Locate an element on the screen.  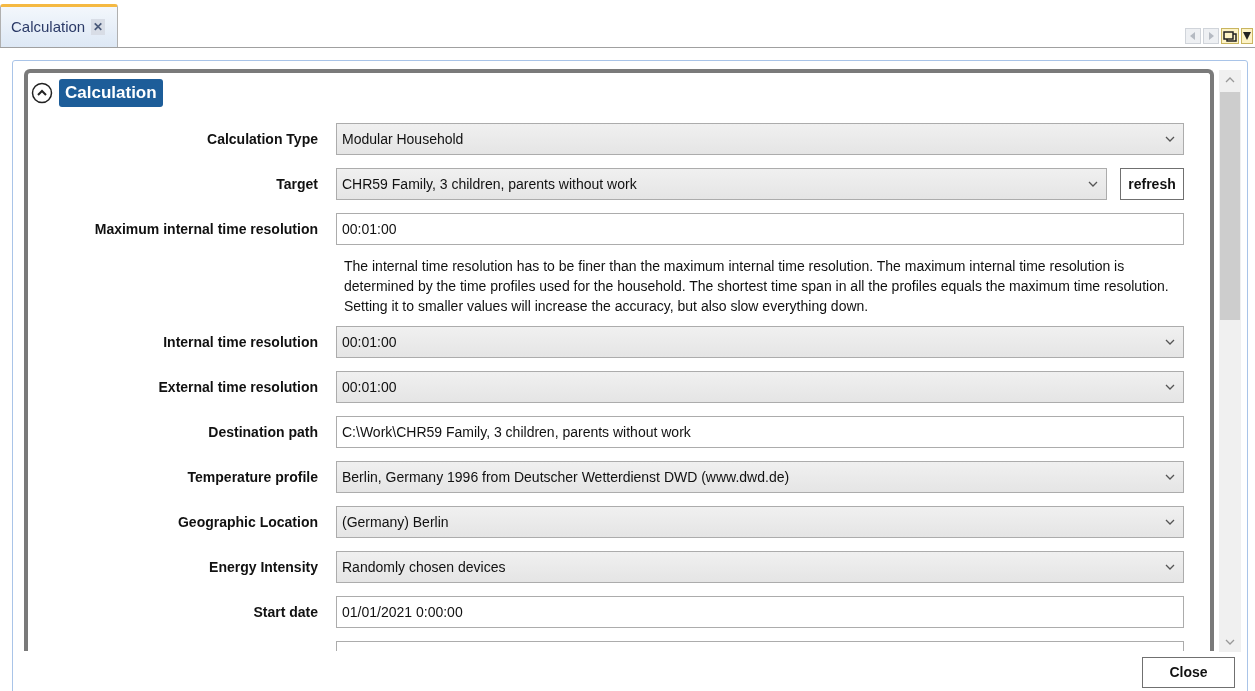
input-field: 00:01:00 is located at coordinates (760, 229).